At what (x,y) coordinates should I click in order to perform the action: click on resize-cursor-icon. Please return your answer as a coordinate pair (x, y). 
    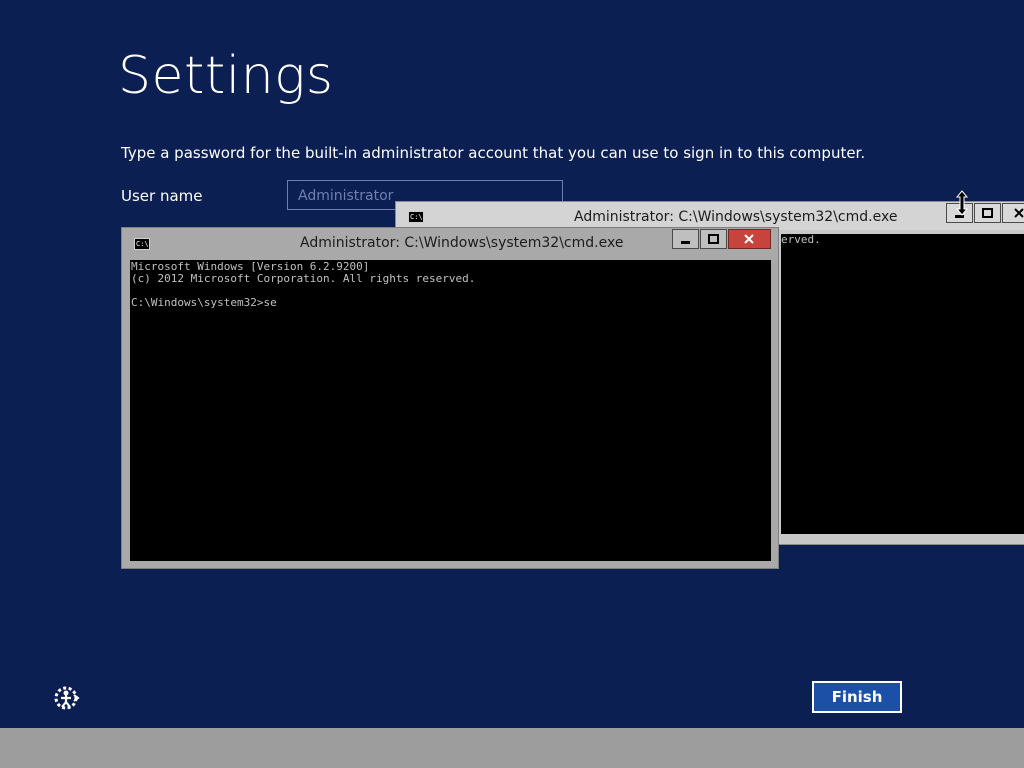
    Looking at the image, I should click on (962, 203).